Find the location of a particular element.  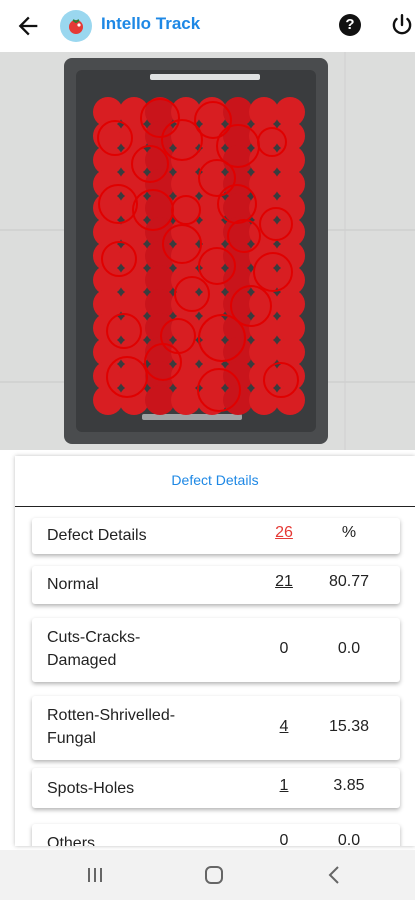

row-pct: % is located at coordinates (349, 532).